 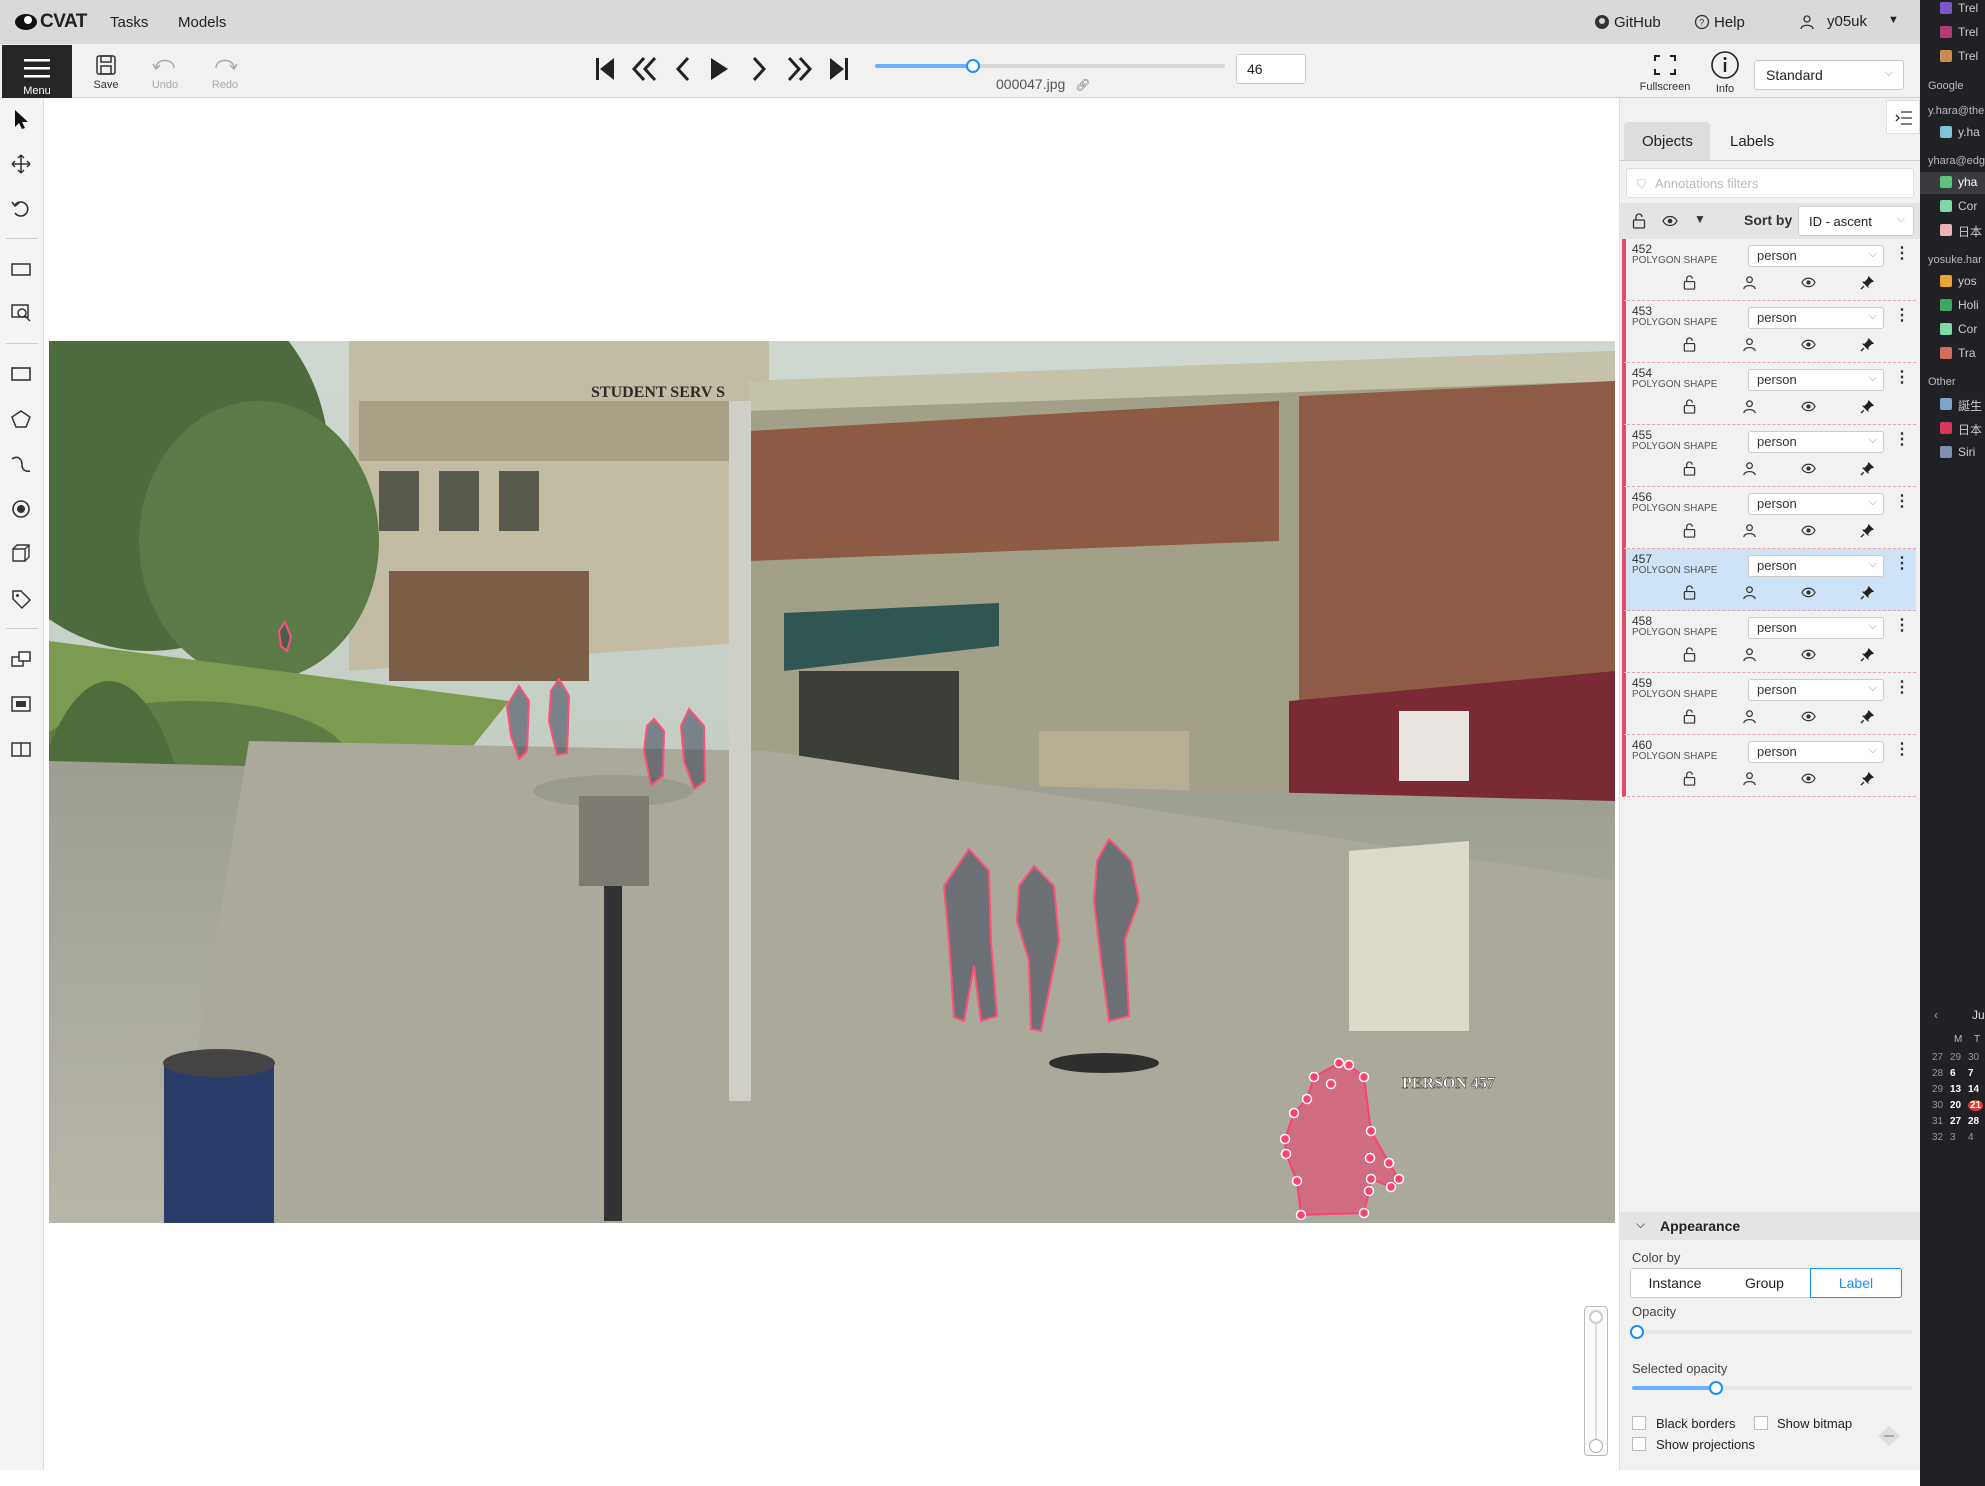 What do you see at coordinates (1973, 1089) in the screenshot?
I see `calendar-day: 14` at bounding box center [1973, 1089].